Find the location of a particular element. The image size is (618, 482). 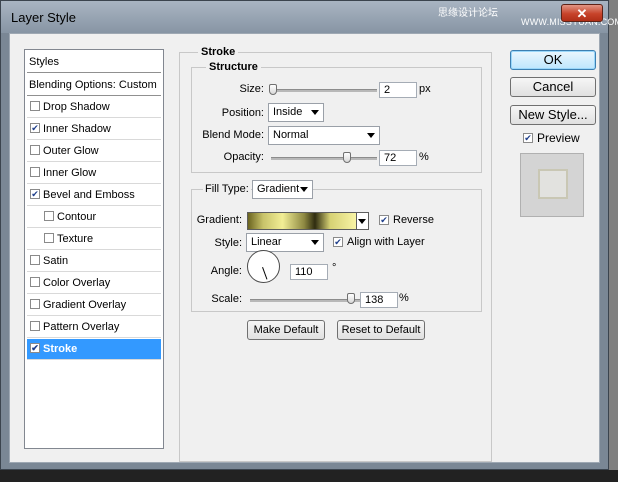

list-item-color-overlay: Color Overlay is located at coordinates (94, 283).